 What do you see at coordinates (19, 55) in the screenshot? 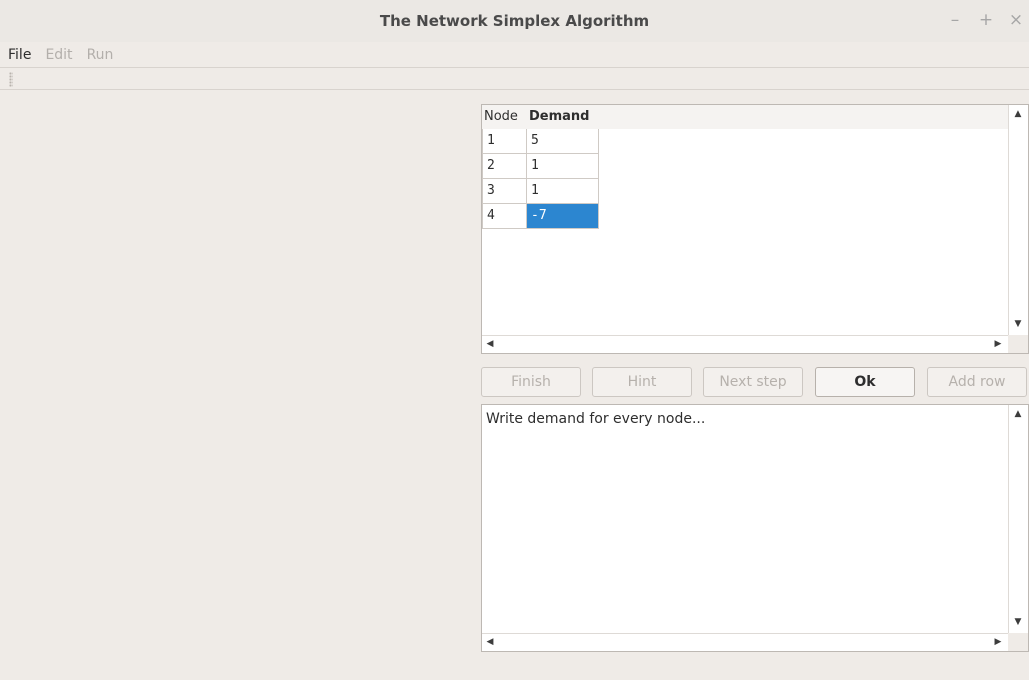
I see `menu-file: File` at bounding box center [19, 55].